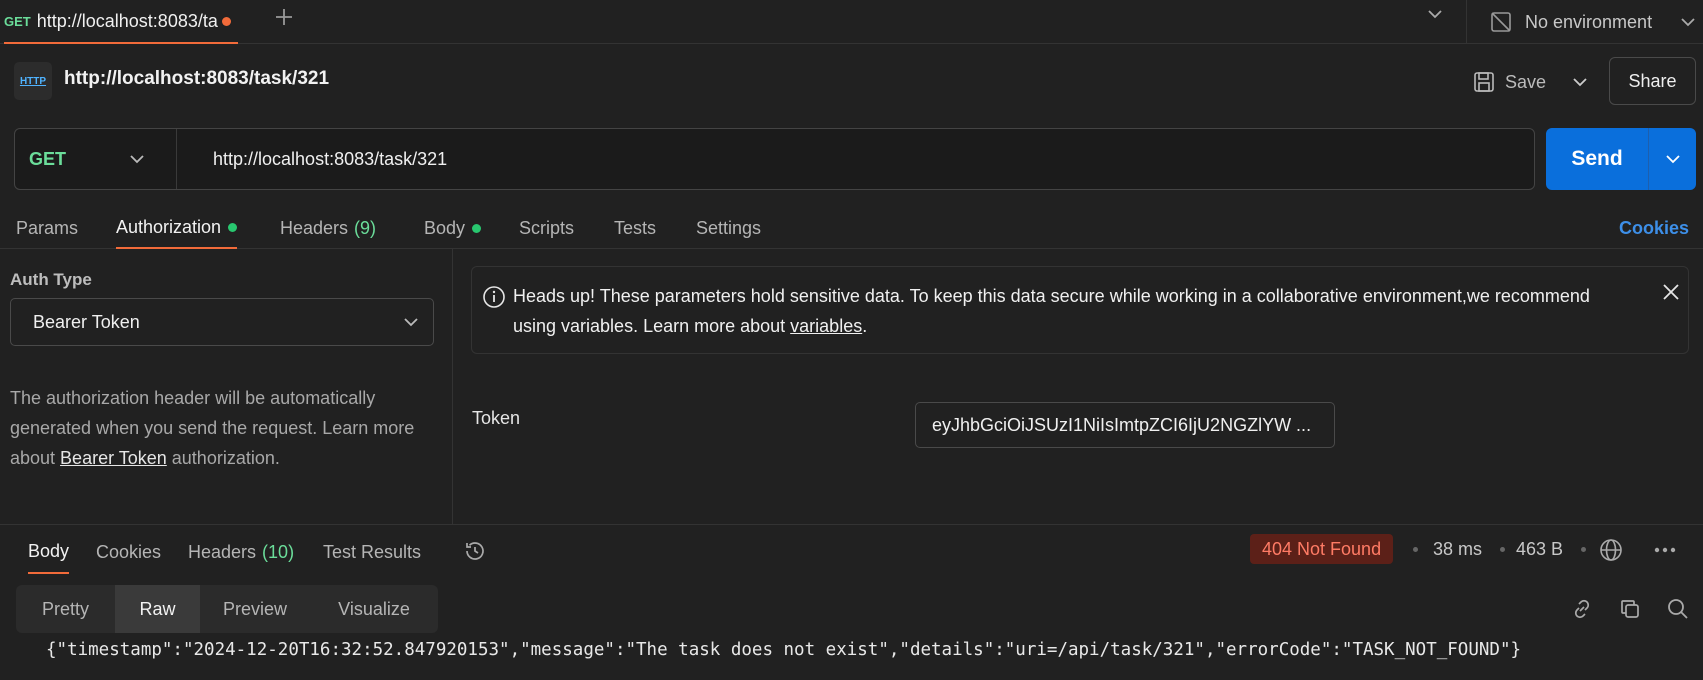  I want to click on close-icon, so click(1671, 292).